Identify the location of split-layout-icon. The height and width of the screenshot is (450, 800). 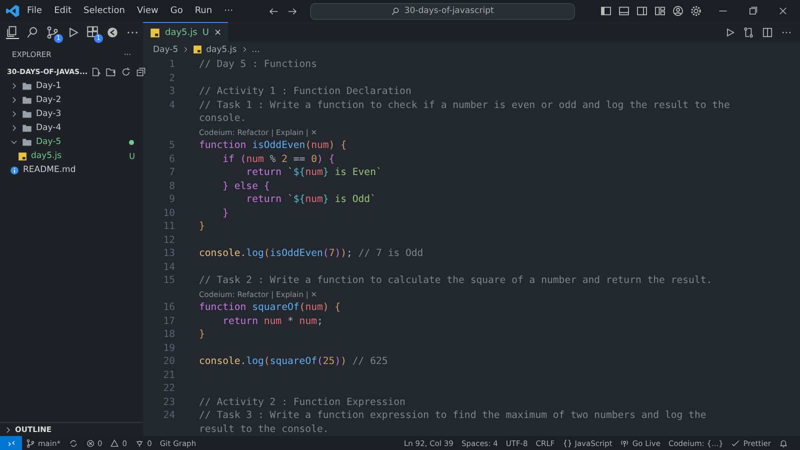
(642, 11).